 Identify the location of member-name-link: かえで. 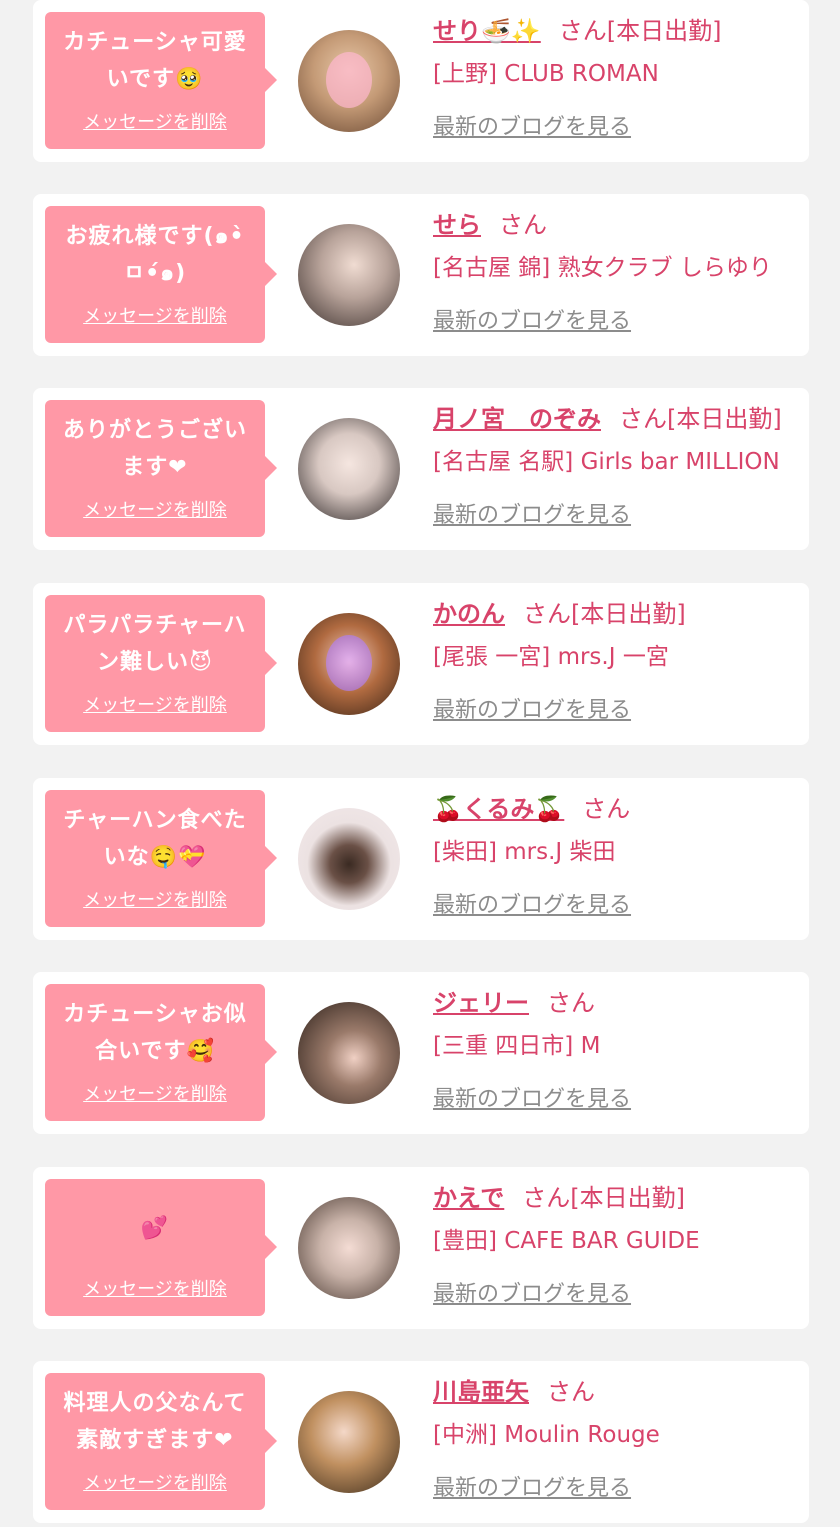
(468, 1198).